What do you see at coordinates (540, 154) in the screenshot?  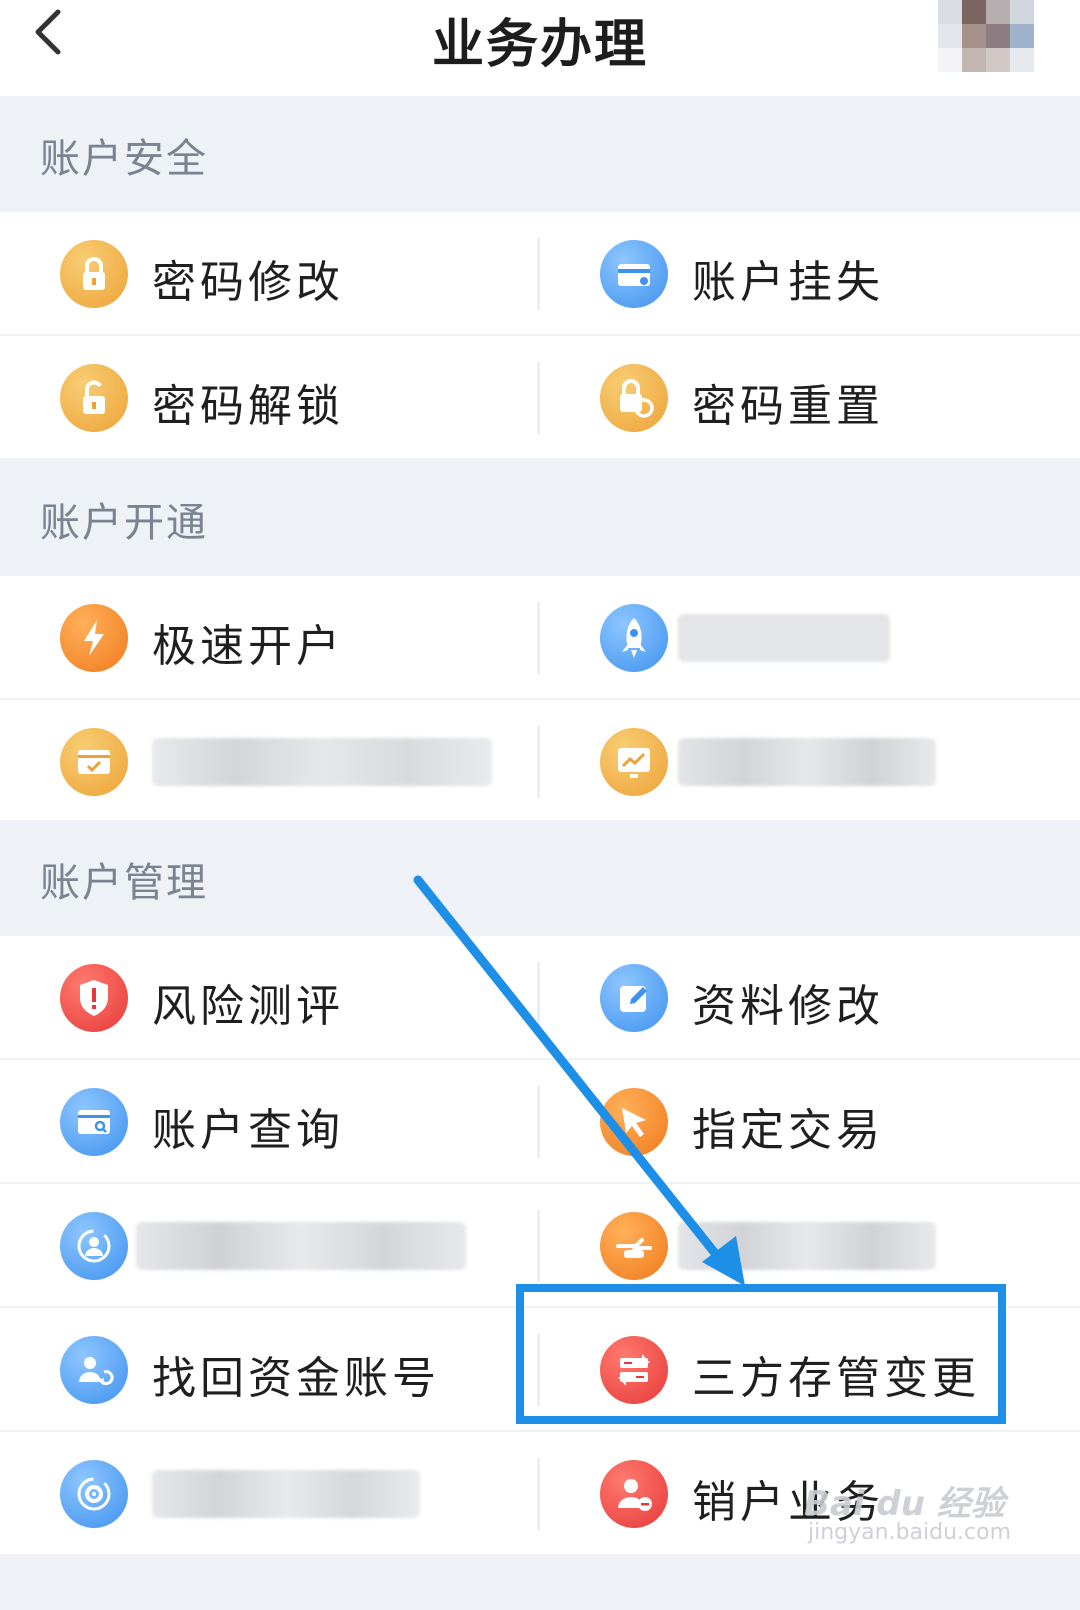 I see `section-header-account-security: 账户安全` at bounding box center [540, 154].